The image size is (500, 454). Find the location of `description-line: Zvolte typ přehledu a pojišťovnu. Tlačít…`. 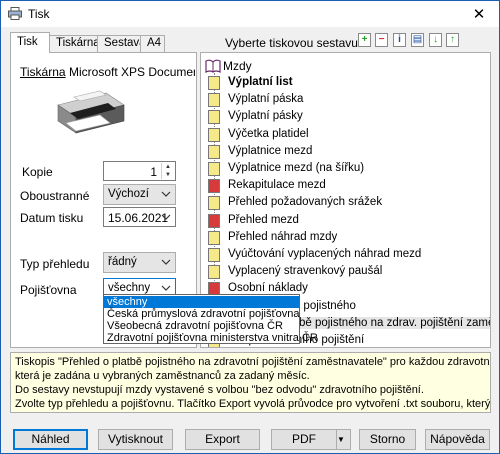

description-line: Zvolte typ přehledu a pojišťovnu. Tlačít… is located at coordinates (253, 404).